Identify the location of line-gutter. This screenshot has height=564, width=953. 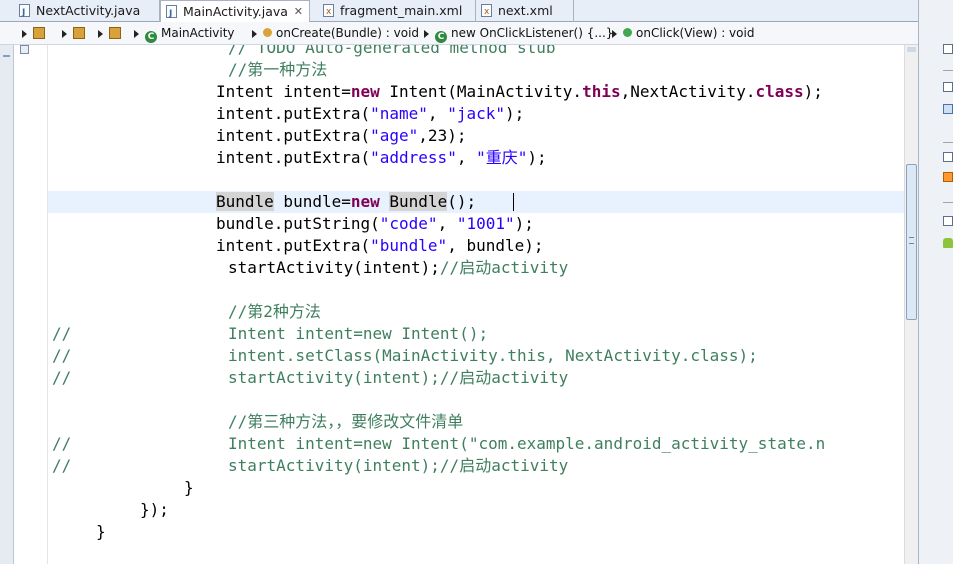
(31, 304).